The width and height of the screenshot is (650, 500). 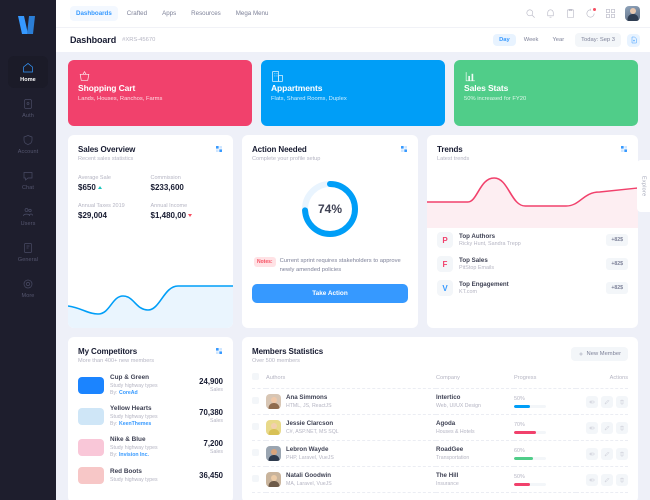 I want to click on competitor-author: KeenThemes, so click(x=135, y=424).